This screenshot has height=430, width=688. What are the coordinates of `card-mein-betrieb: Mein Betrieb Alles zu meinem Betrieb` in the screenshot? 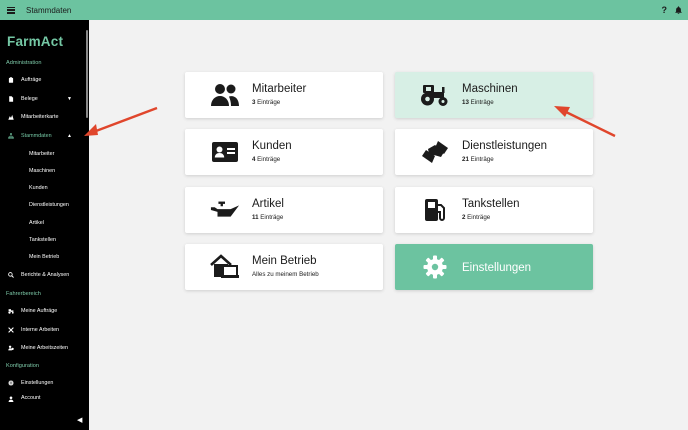 It's located at (284, 267).